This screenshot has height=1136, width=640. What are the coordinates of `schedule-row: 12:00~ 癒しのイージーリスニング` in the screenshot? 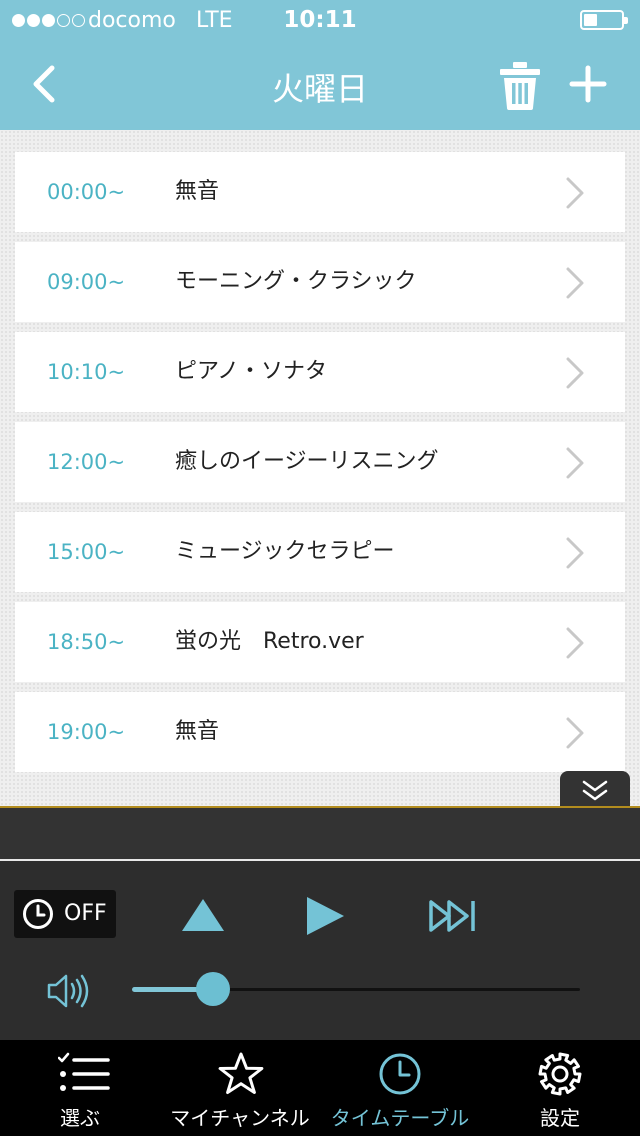 It's located at (320, 462).